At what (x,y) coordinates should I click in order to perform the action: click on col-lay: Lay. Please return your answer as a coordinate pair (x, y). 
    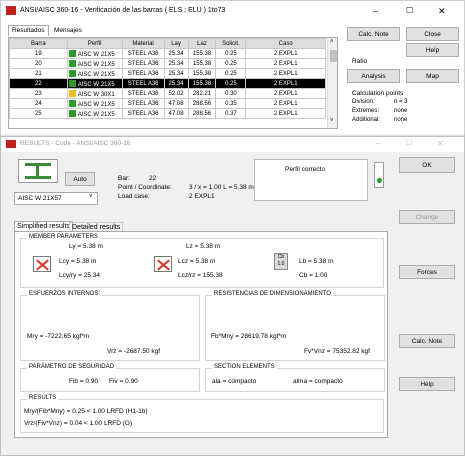
    Looking at the image, I should click on (176, 43).